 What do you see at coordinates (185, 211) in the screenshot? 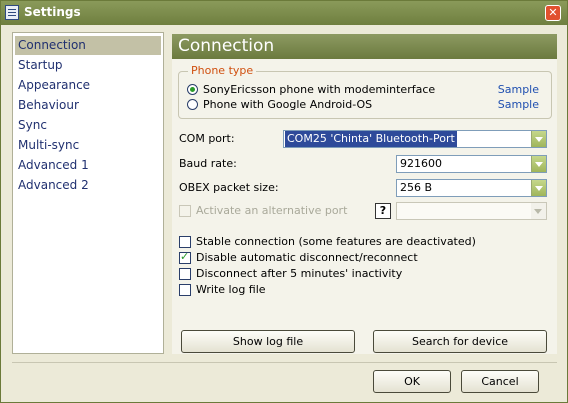
I see `alt-port-checkbox` at bounding box center [185, 211].